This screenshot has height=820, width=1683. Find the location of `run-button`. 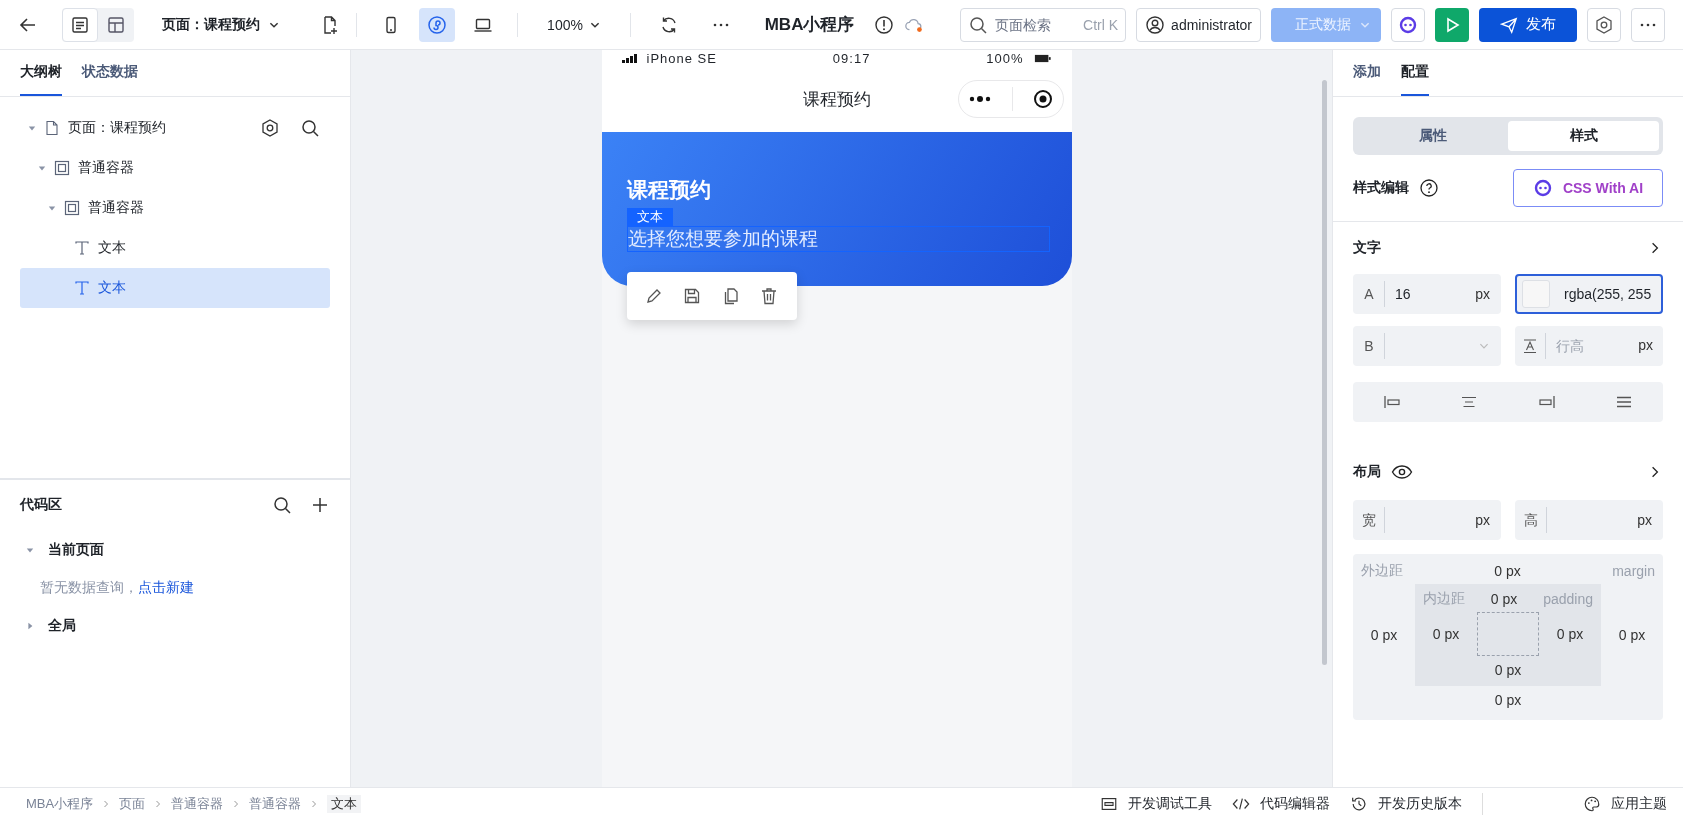

run-button is located at coordinates (1452, 24).